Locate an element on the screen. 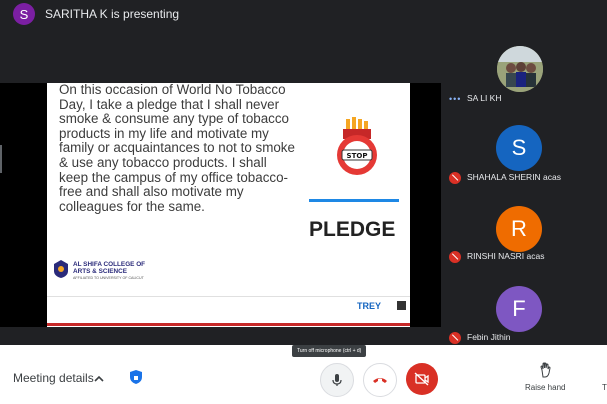 This screenshot has width=607, height=404. presenter-avatar: S is located at coordinates (24, 14).